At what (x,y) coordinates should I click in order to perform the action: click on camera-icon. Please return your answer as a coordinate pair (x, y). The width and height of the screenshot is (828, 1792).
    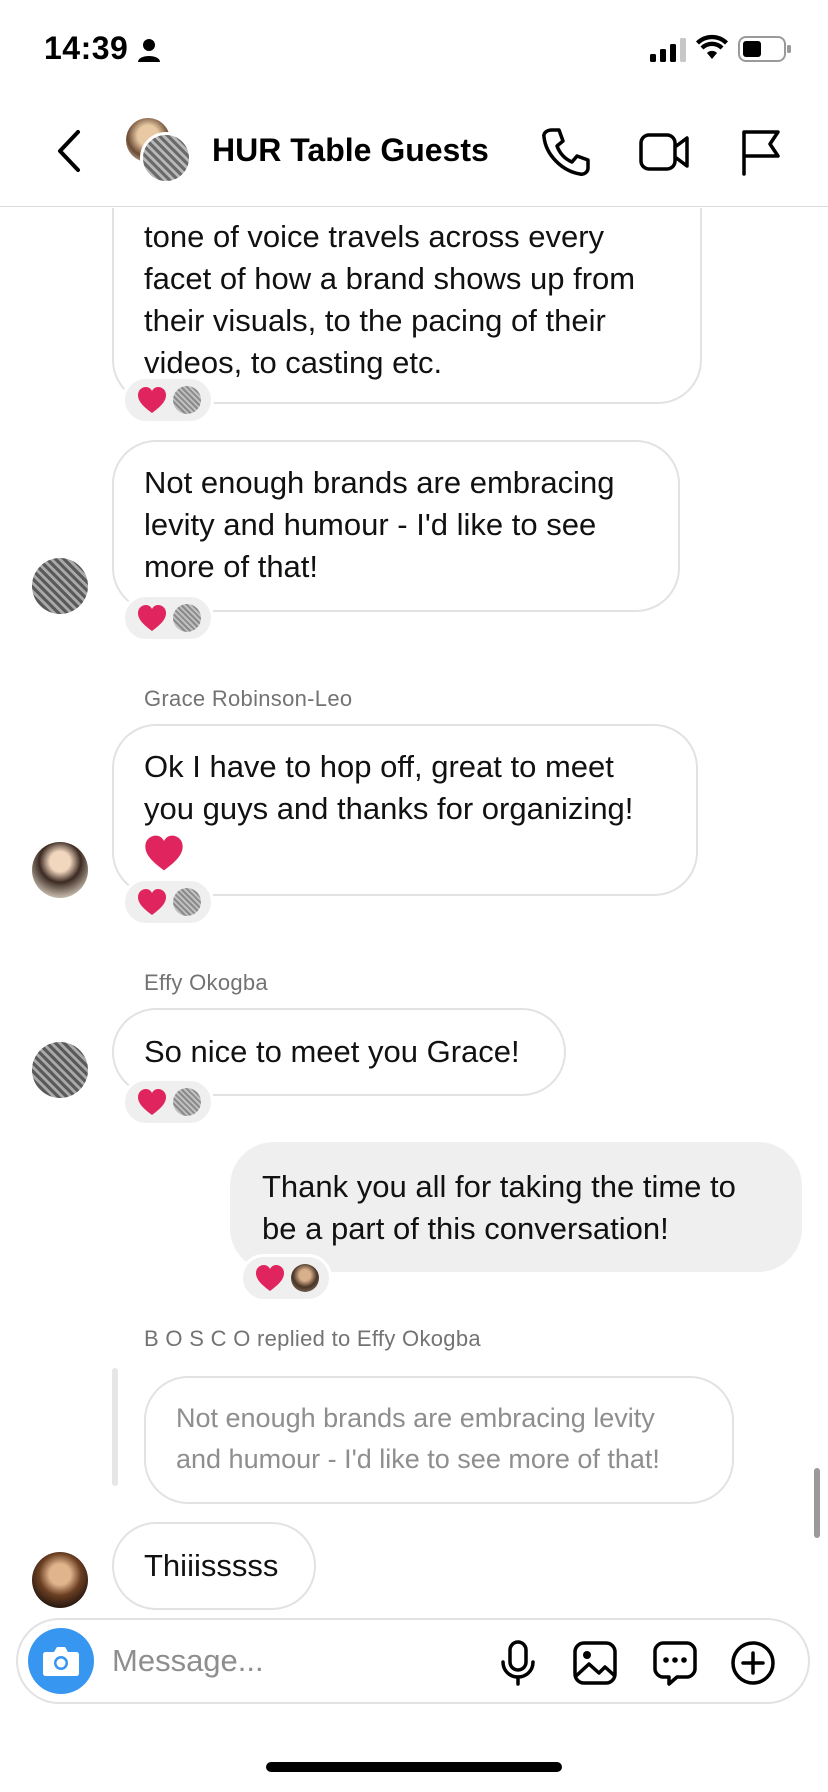
    Looking at the image, I should click on (61, 1661).